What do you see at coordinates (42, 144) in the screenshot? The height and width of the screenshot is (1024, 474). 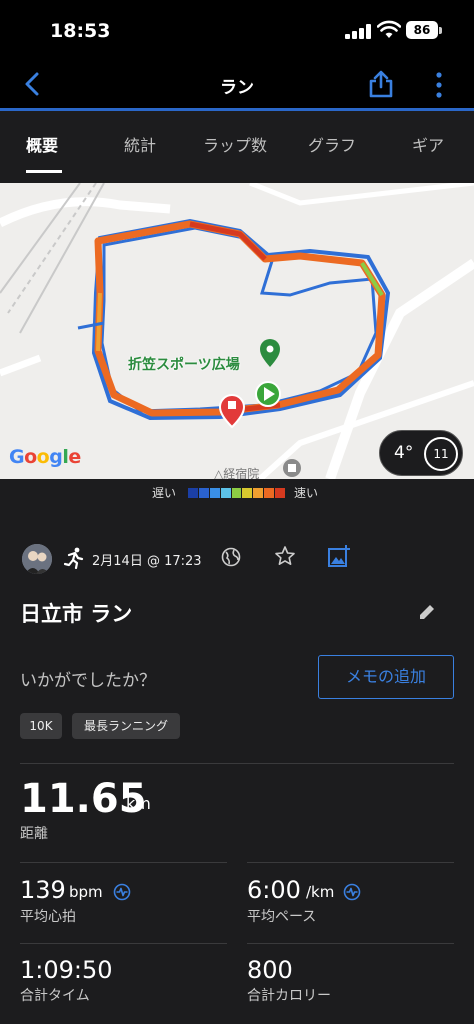 I see `tab-overview: 概要` at bounding box center [42, 144].